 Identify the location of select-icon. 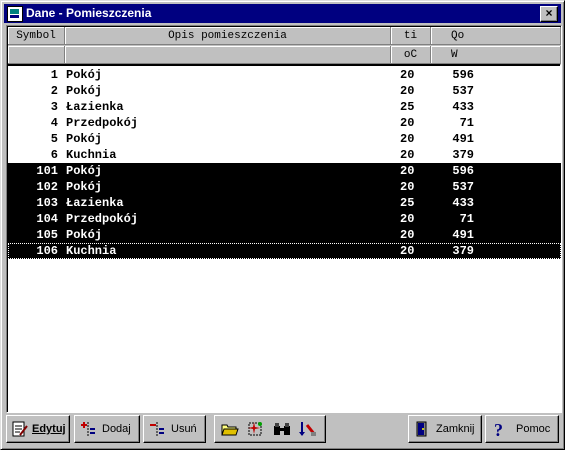
(256, 429).